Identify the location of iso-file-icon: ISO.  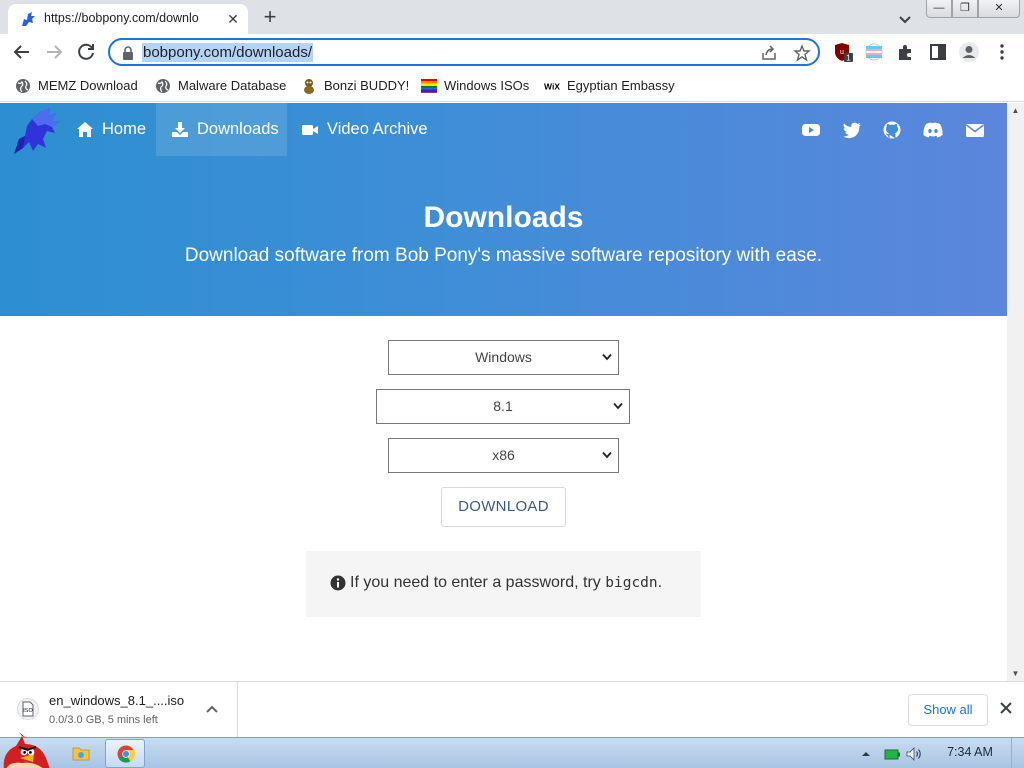
(28, 709).